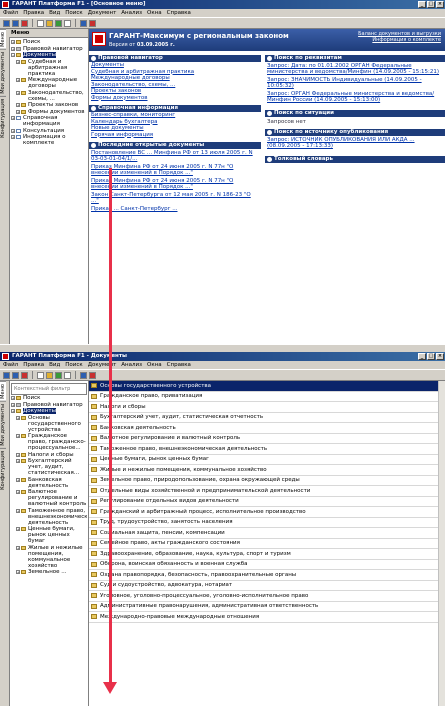  What do you see at coordinates (49, 55) in the screenshot?
I see `tree-node: − Документы` at bounding box center [49, 55].